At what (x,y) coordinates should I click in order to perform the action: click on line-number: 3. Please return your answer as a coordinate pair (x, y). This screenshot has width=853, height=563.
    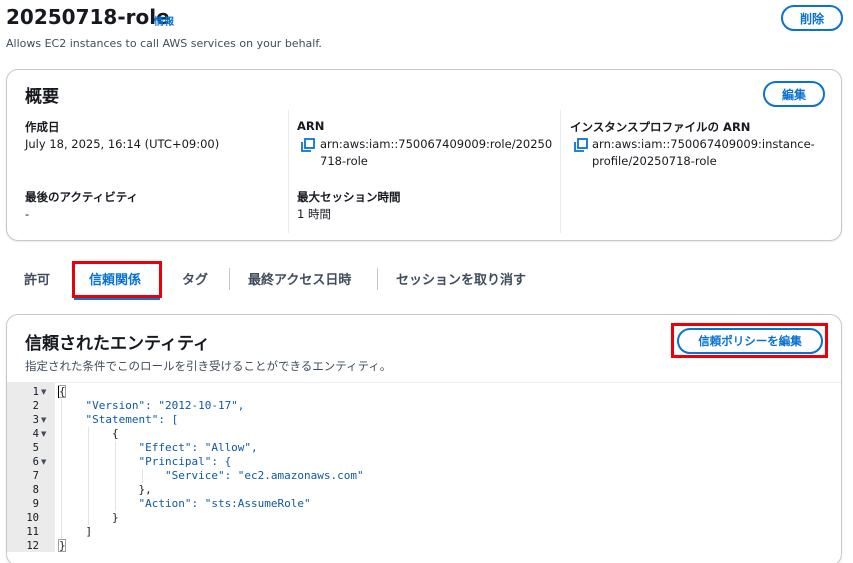
    Looking at the image, I should click on (35, 420).